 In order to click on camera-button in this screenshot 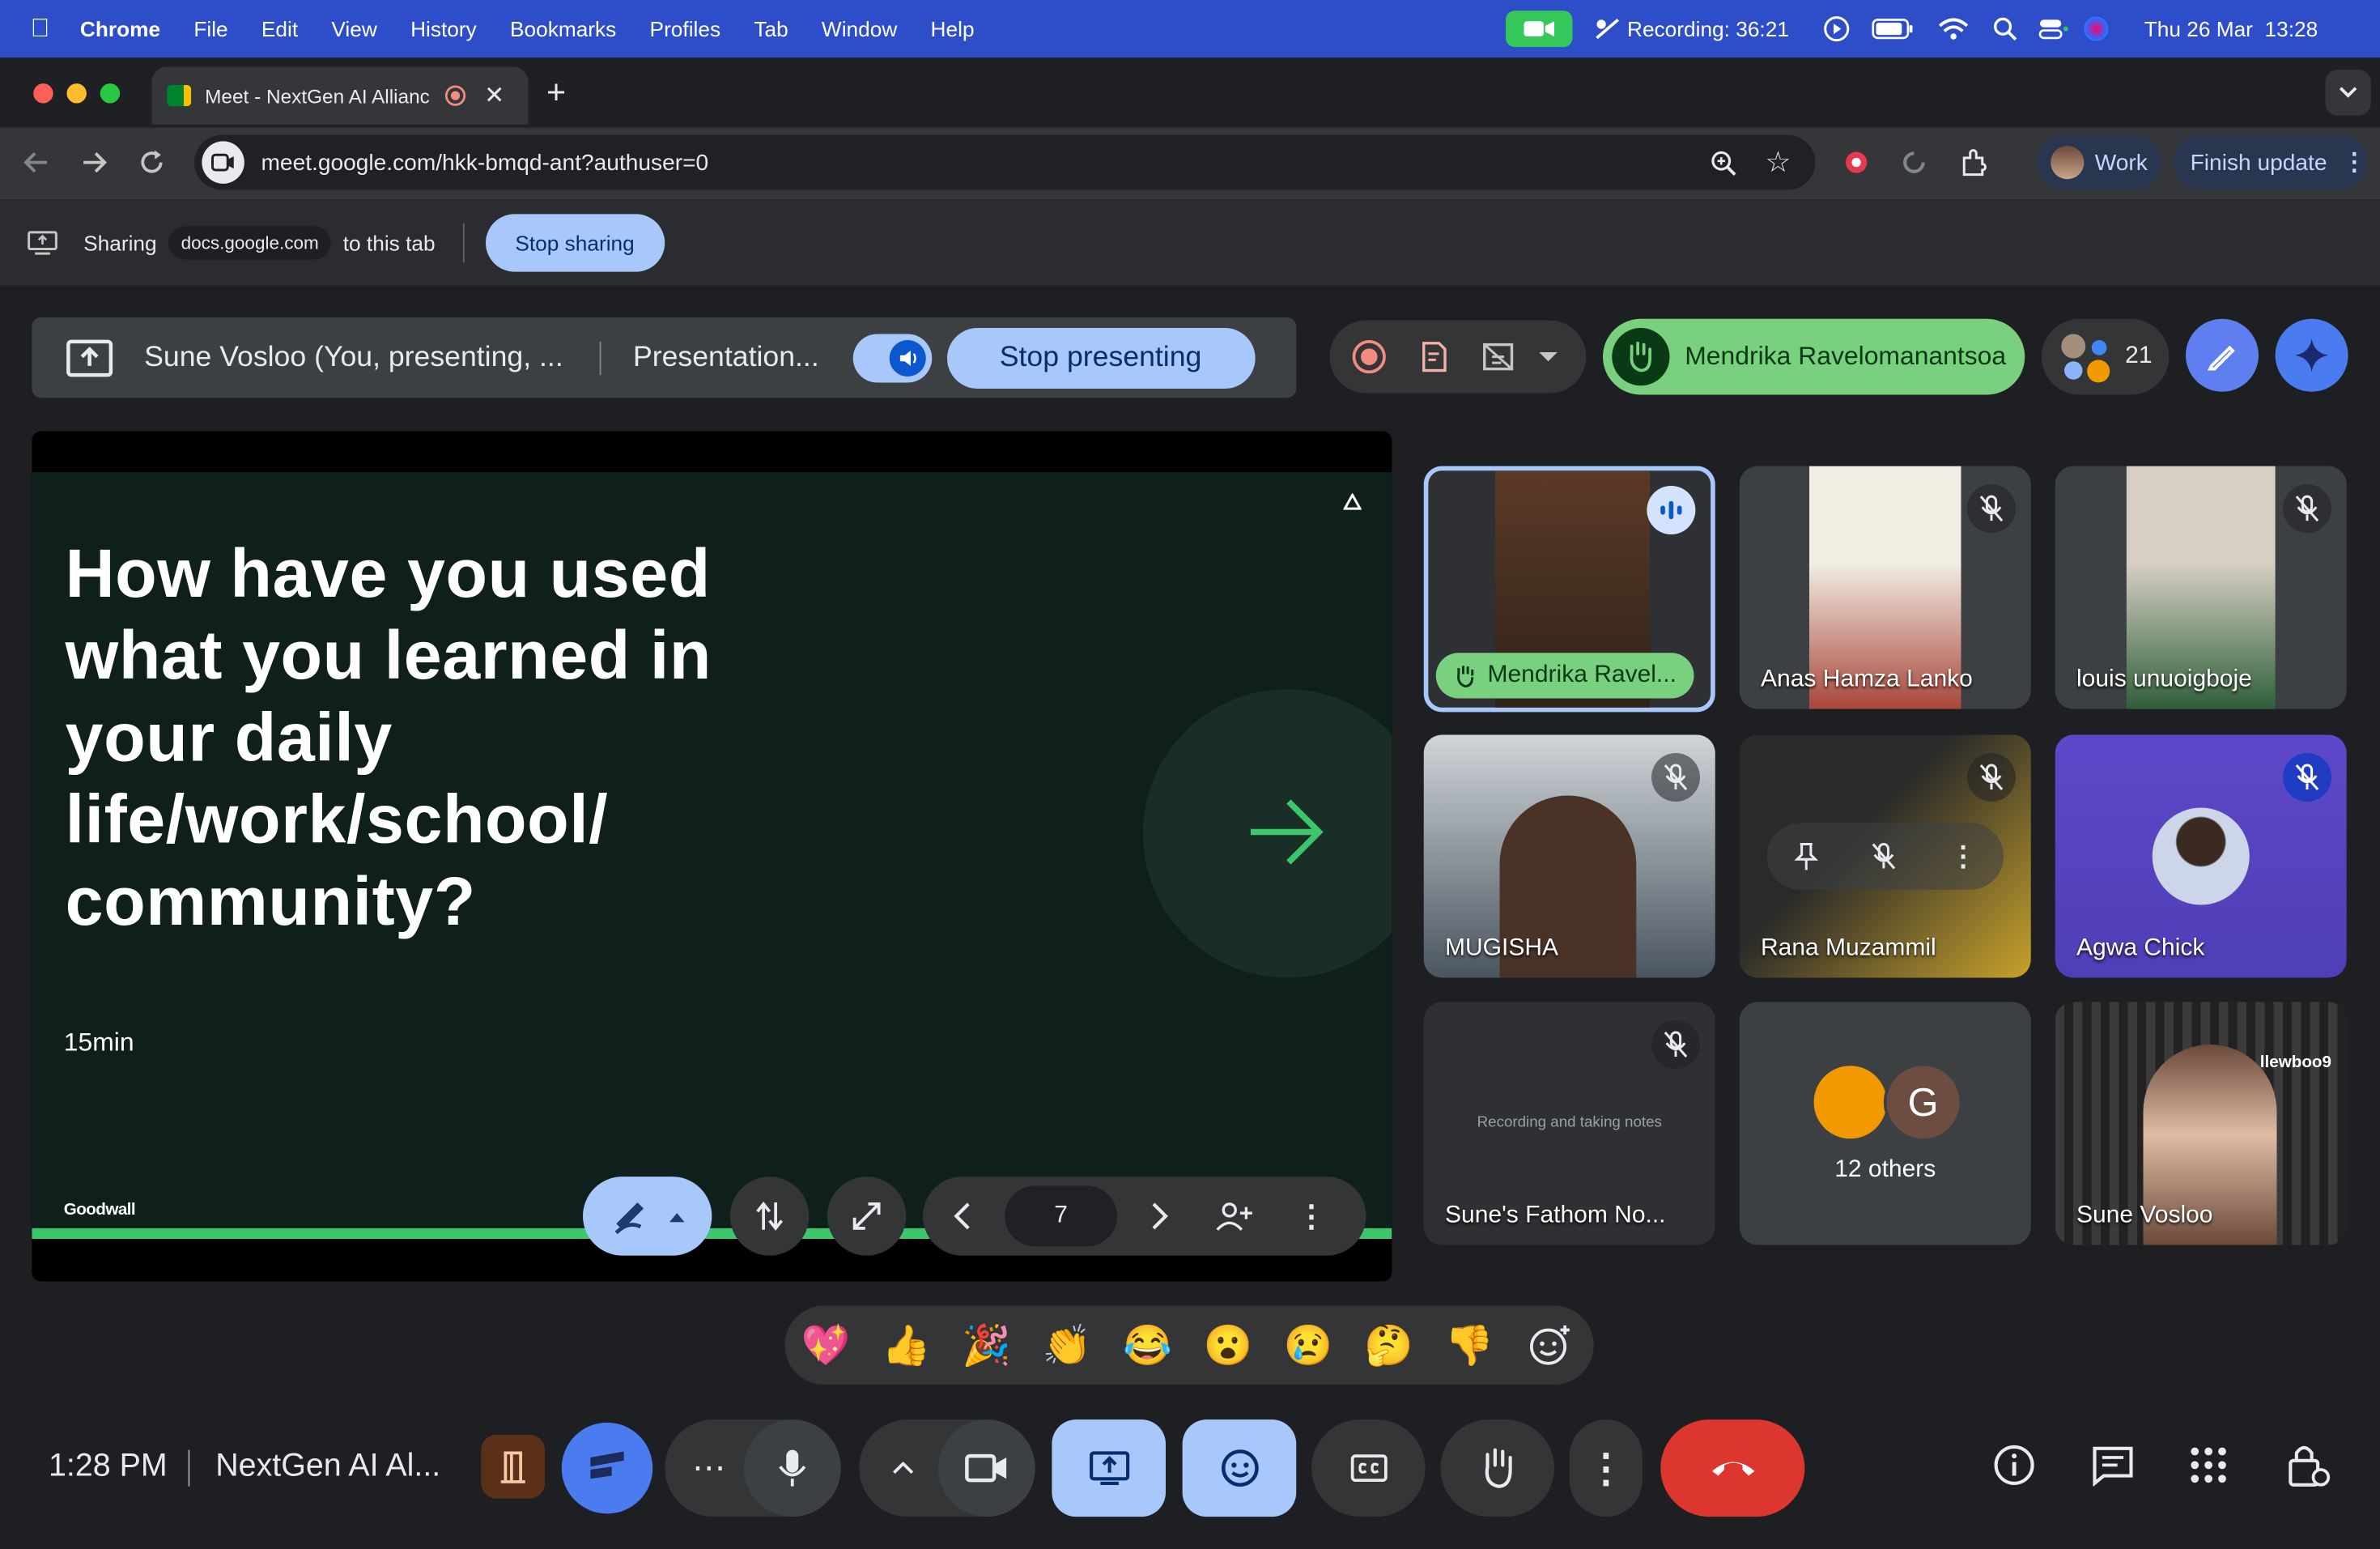, I will do `click(986, 1468)`.